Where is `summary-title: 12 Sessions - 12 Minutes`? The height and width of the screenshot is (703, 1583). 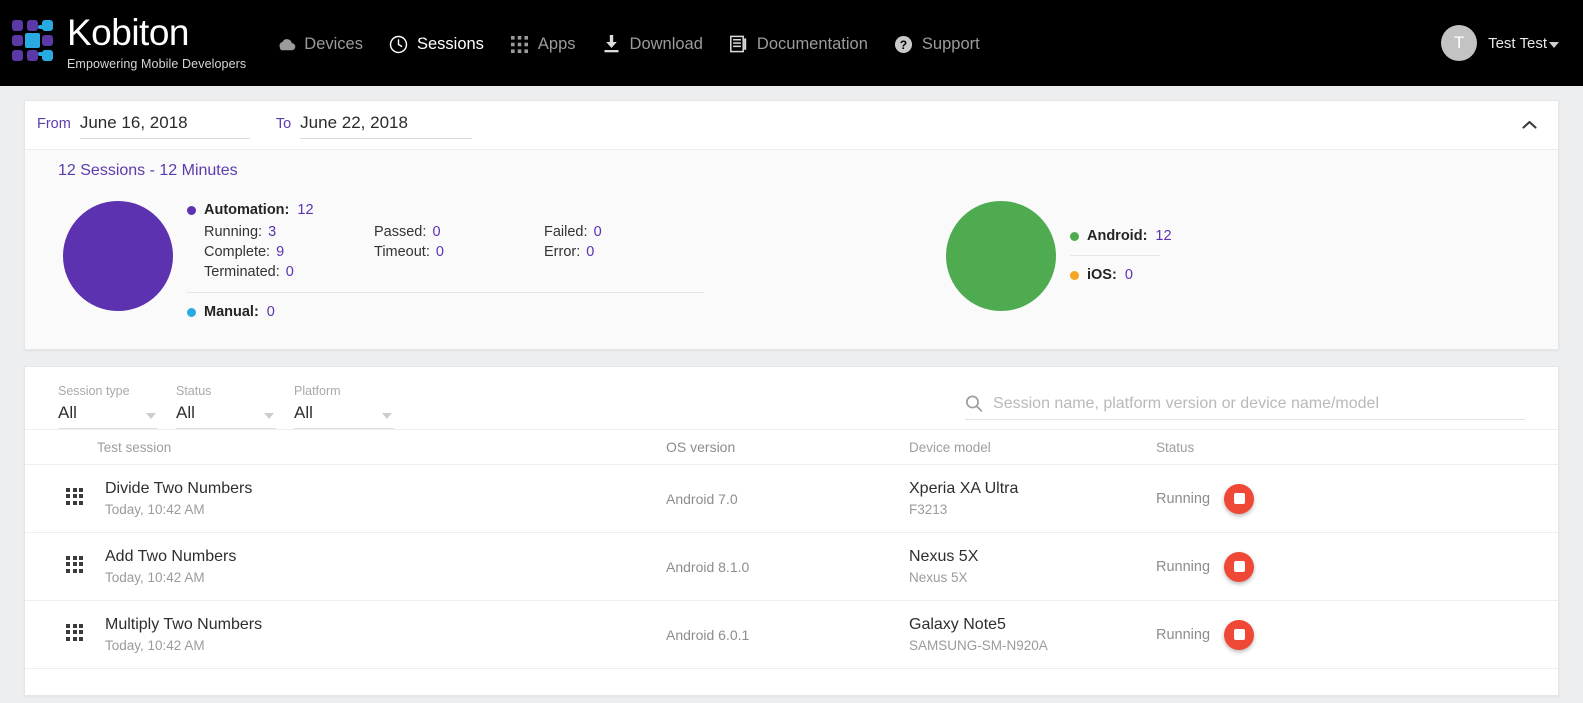
summary-title: 12 Sessions - 12 Minutes is located at coordinates (148, 170).